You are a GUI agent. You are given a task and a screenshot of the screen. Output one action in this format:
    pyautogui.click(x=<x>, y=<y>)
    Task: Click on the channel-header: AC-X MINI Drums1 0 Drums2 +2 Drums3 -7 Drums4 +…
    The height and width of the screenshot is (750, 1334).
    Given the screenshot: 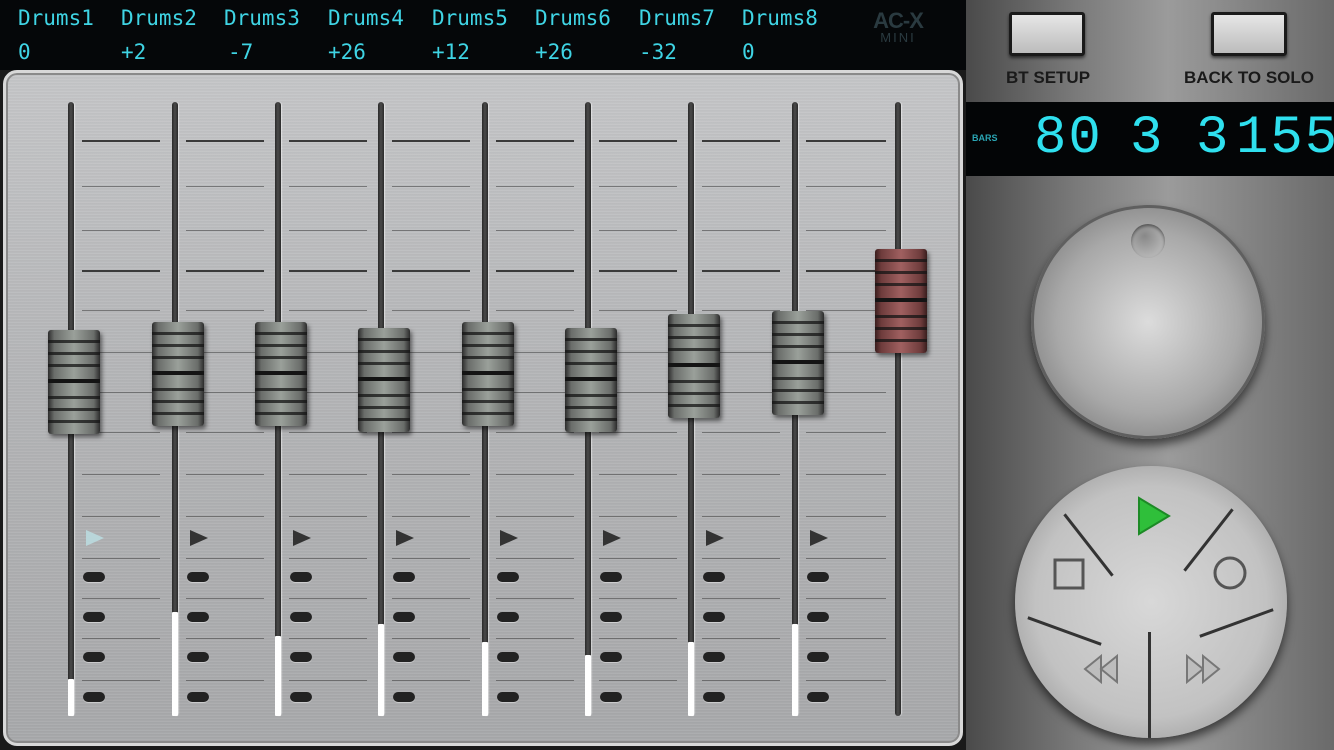 What is the action you would take?
    pyautogui.click(x=483, y=35)
    